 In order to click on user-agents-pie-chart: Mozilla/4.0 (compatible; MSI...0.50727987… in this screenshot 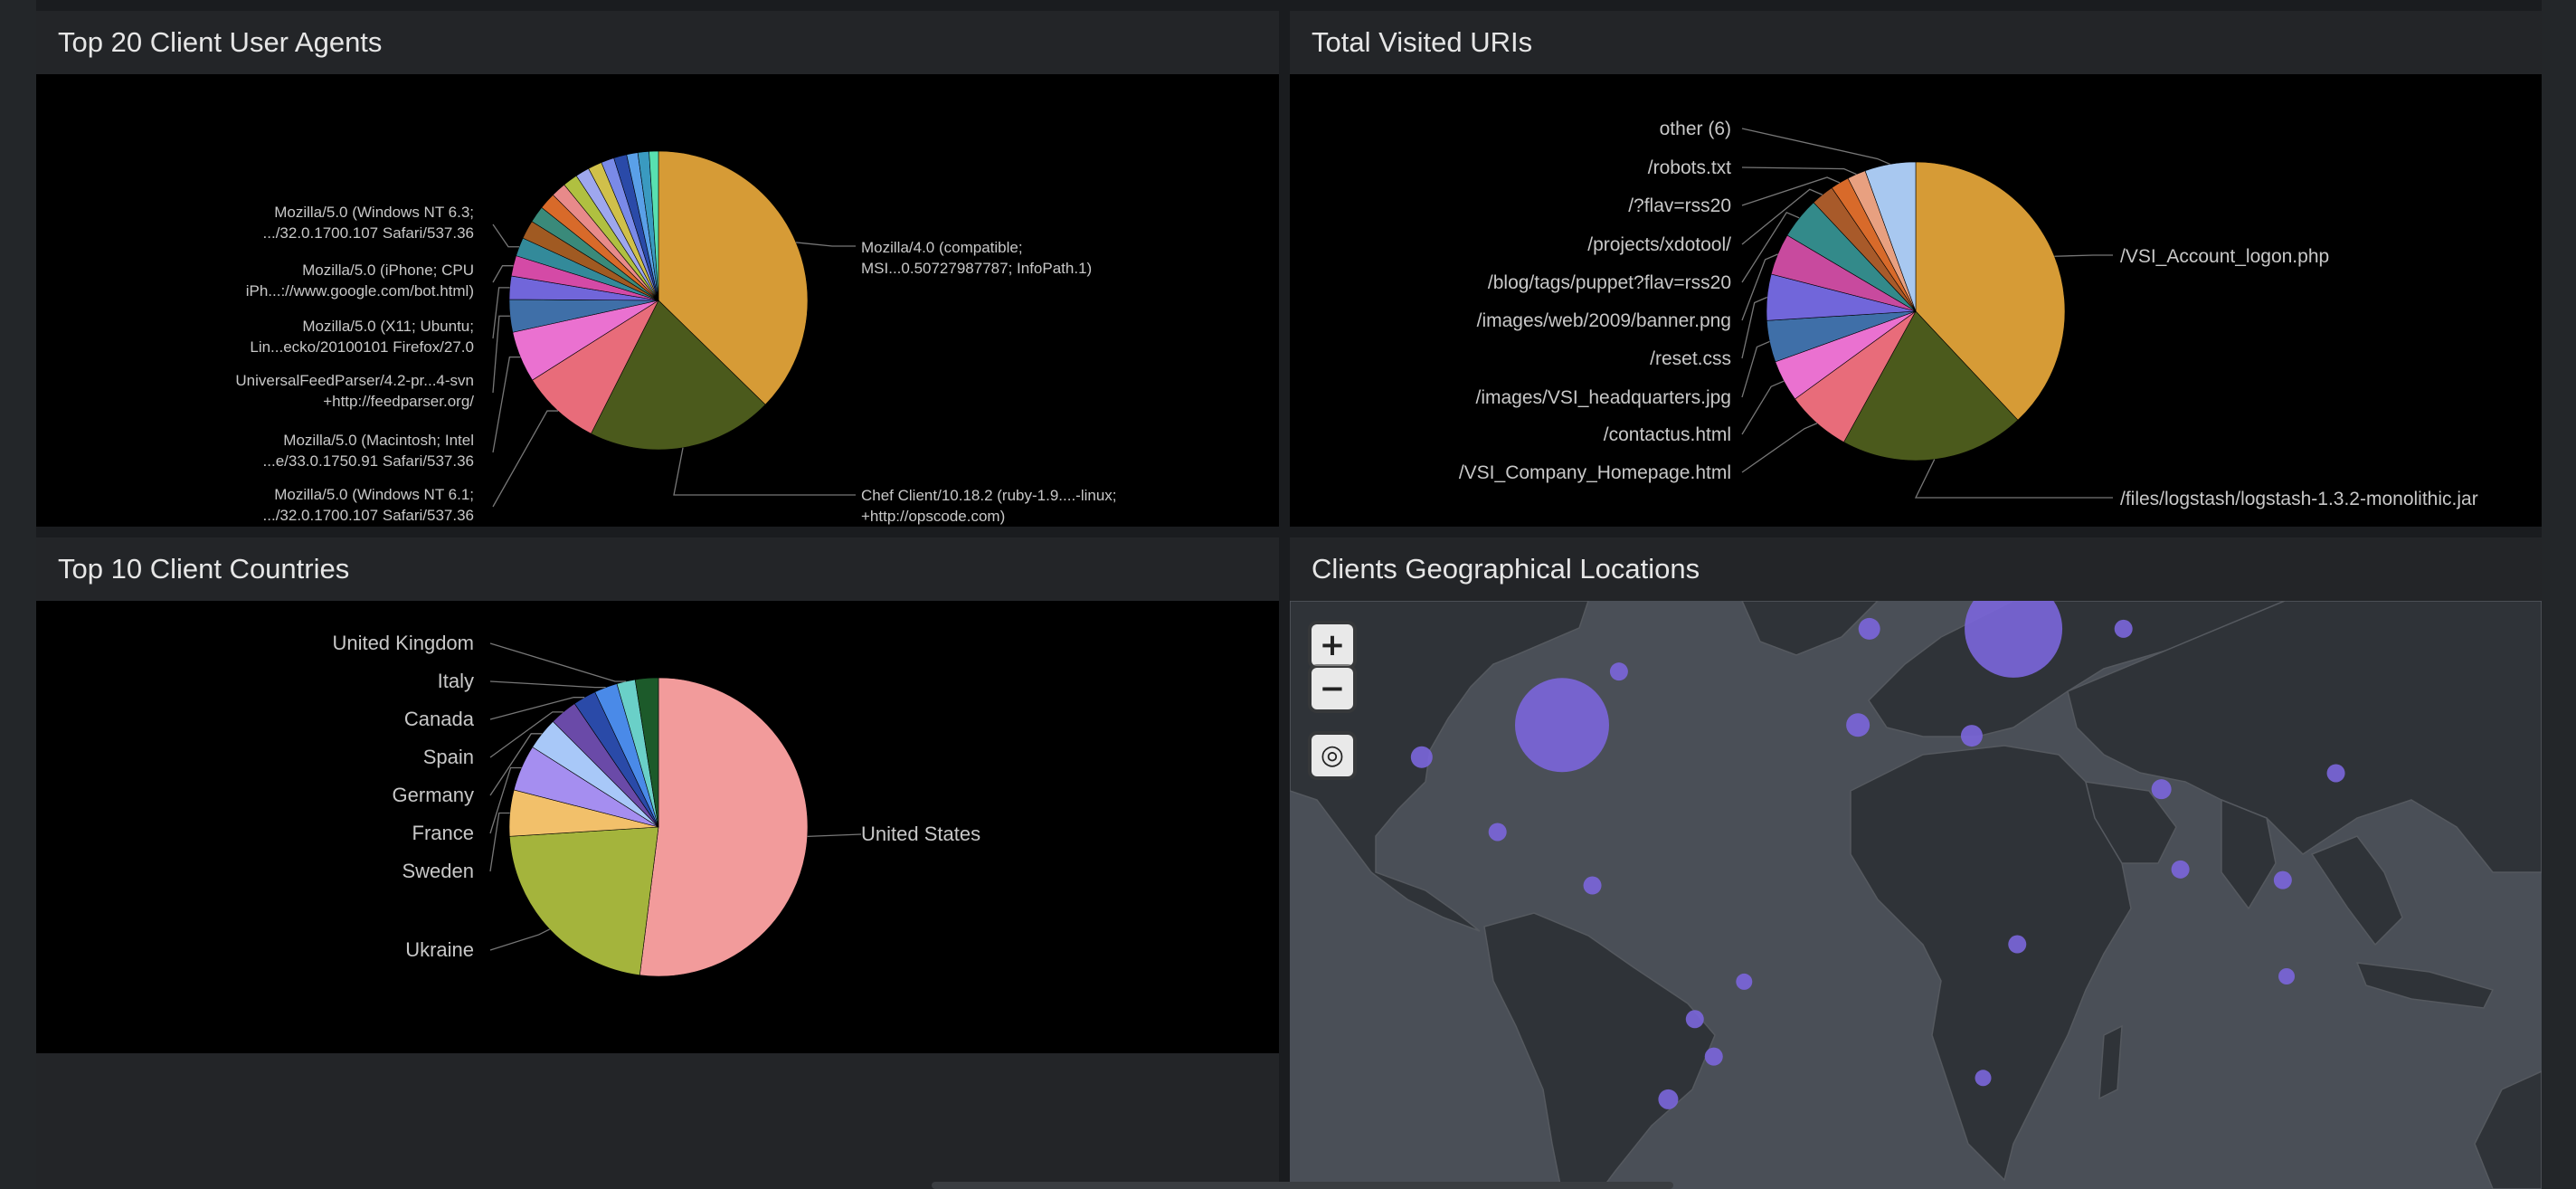, I will do `click(676, 337)`.